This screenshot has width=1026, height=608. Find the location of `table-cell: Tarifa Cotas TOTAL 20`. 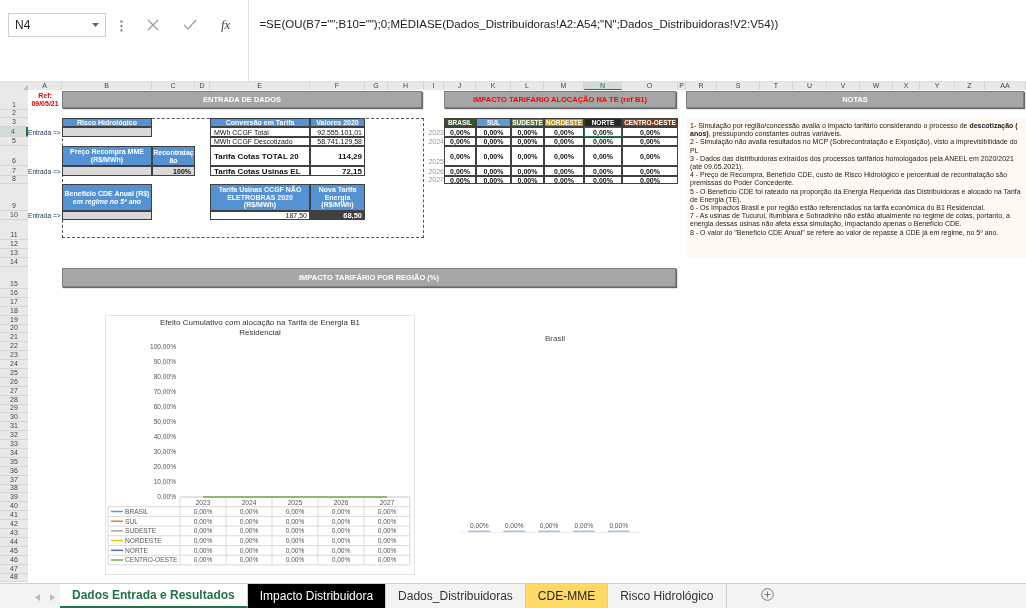

table-cell: Tarifa Cotas TOTAL 20 is located at coordinates (260, 156).